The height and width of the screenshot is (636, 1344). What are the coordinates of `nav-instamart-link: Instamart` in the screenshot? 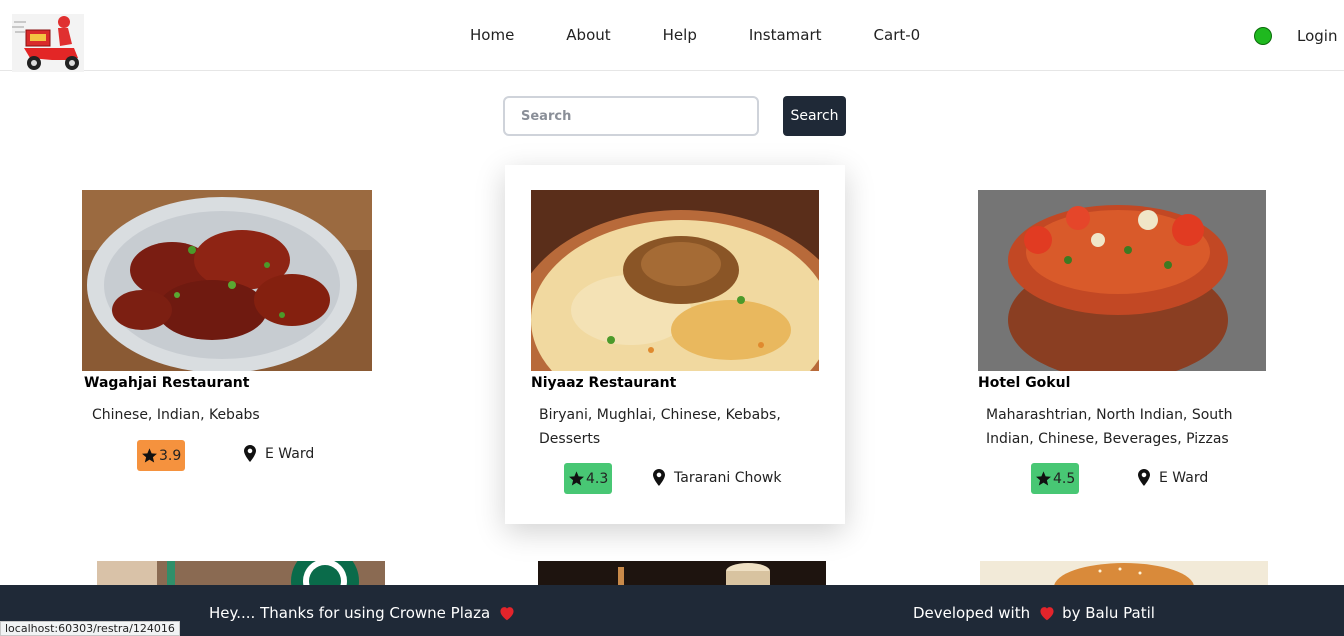 It's located at (785, 35).